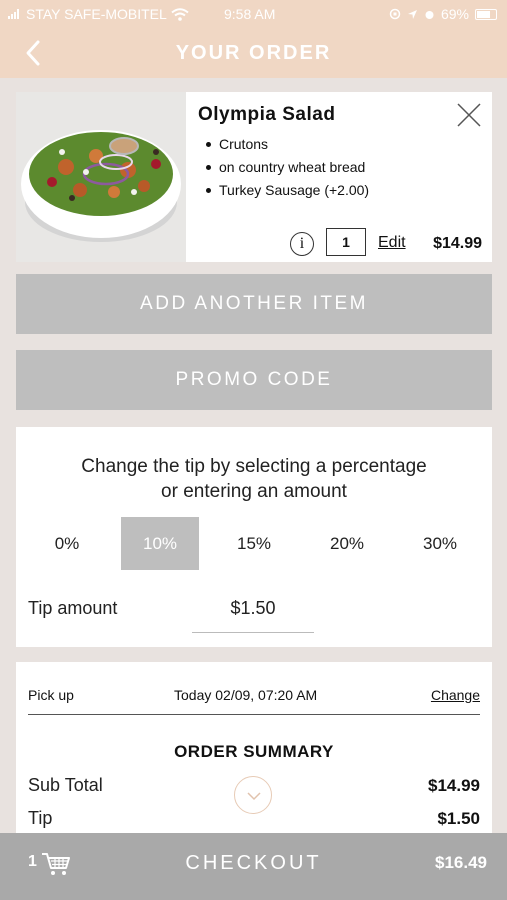 The image size is (507, 900). What do you see at coordinates (40, 818) in the screenshot?
I see `tip-row-label: Tip` at bounding box center [40, 818].